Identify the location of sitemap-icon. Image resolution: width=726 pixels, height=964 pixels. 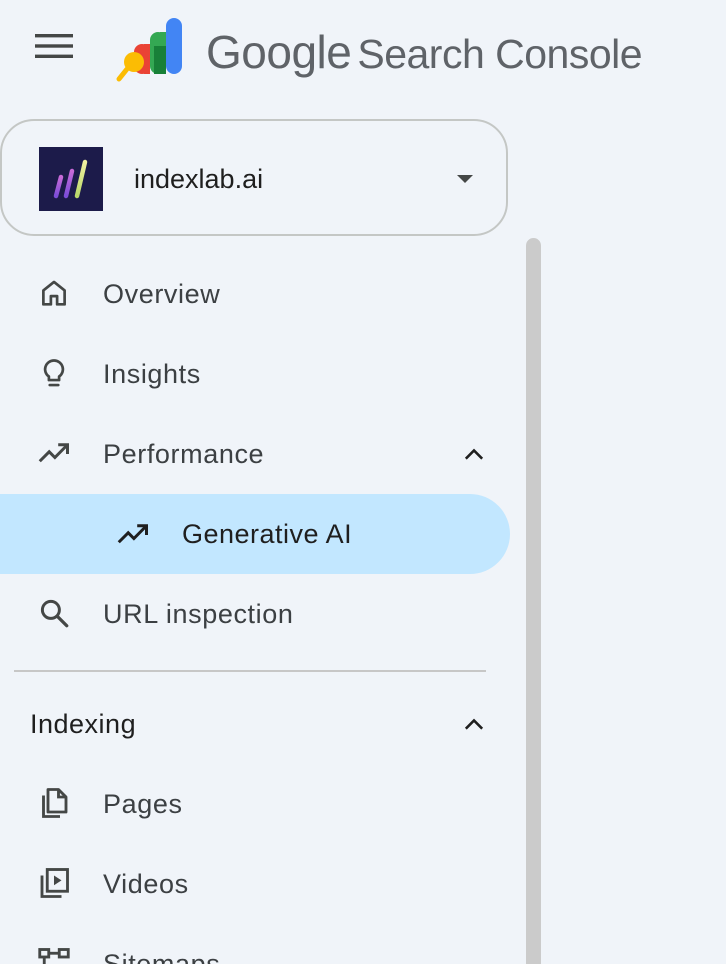
(54, 956).